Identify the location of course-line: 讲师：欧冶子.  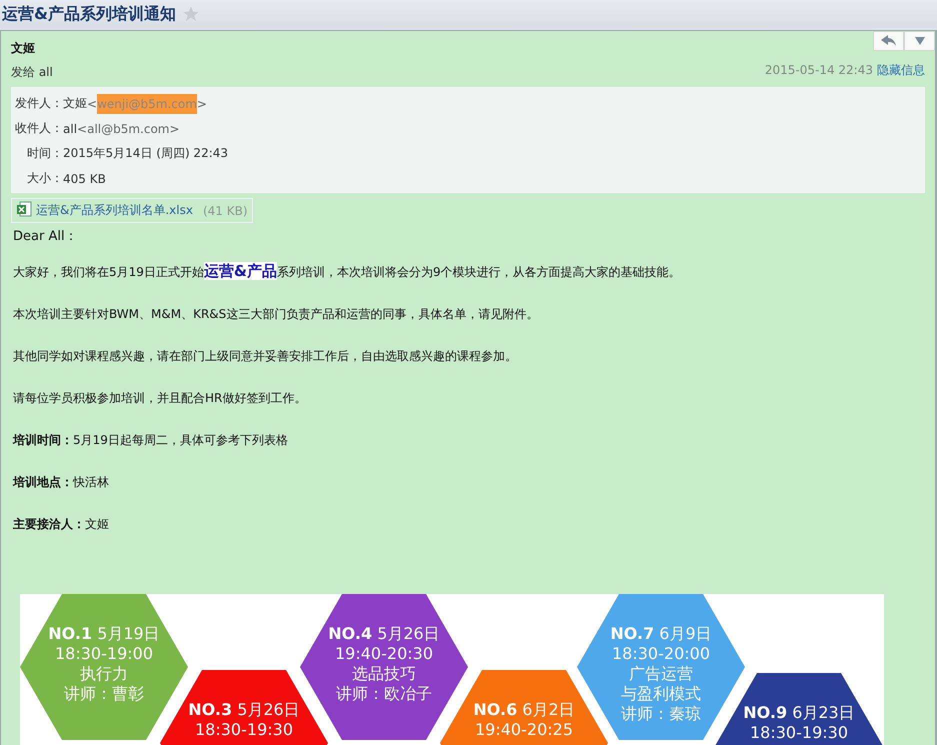
(384, 694).